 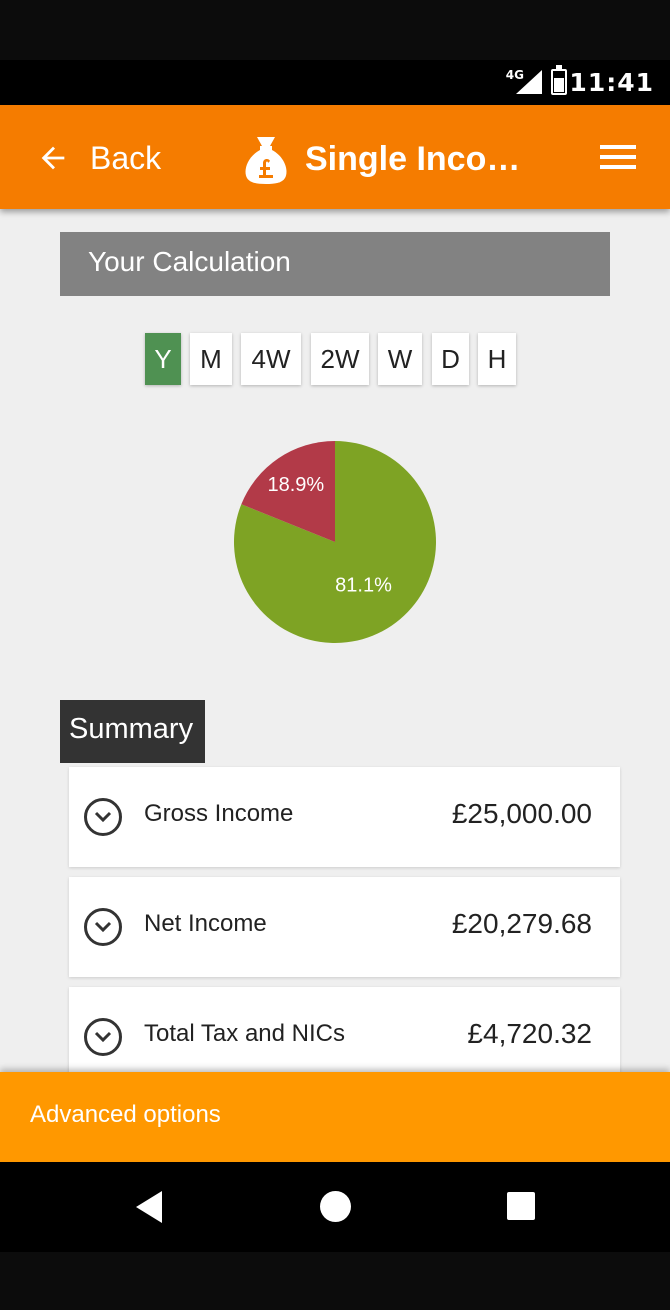 I want to click on tax-pie-chart: 81.1% 18.9%, so click(x=335, y=542).